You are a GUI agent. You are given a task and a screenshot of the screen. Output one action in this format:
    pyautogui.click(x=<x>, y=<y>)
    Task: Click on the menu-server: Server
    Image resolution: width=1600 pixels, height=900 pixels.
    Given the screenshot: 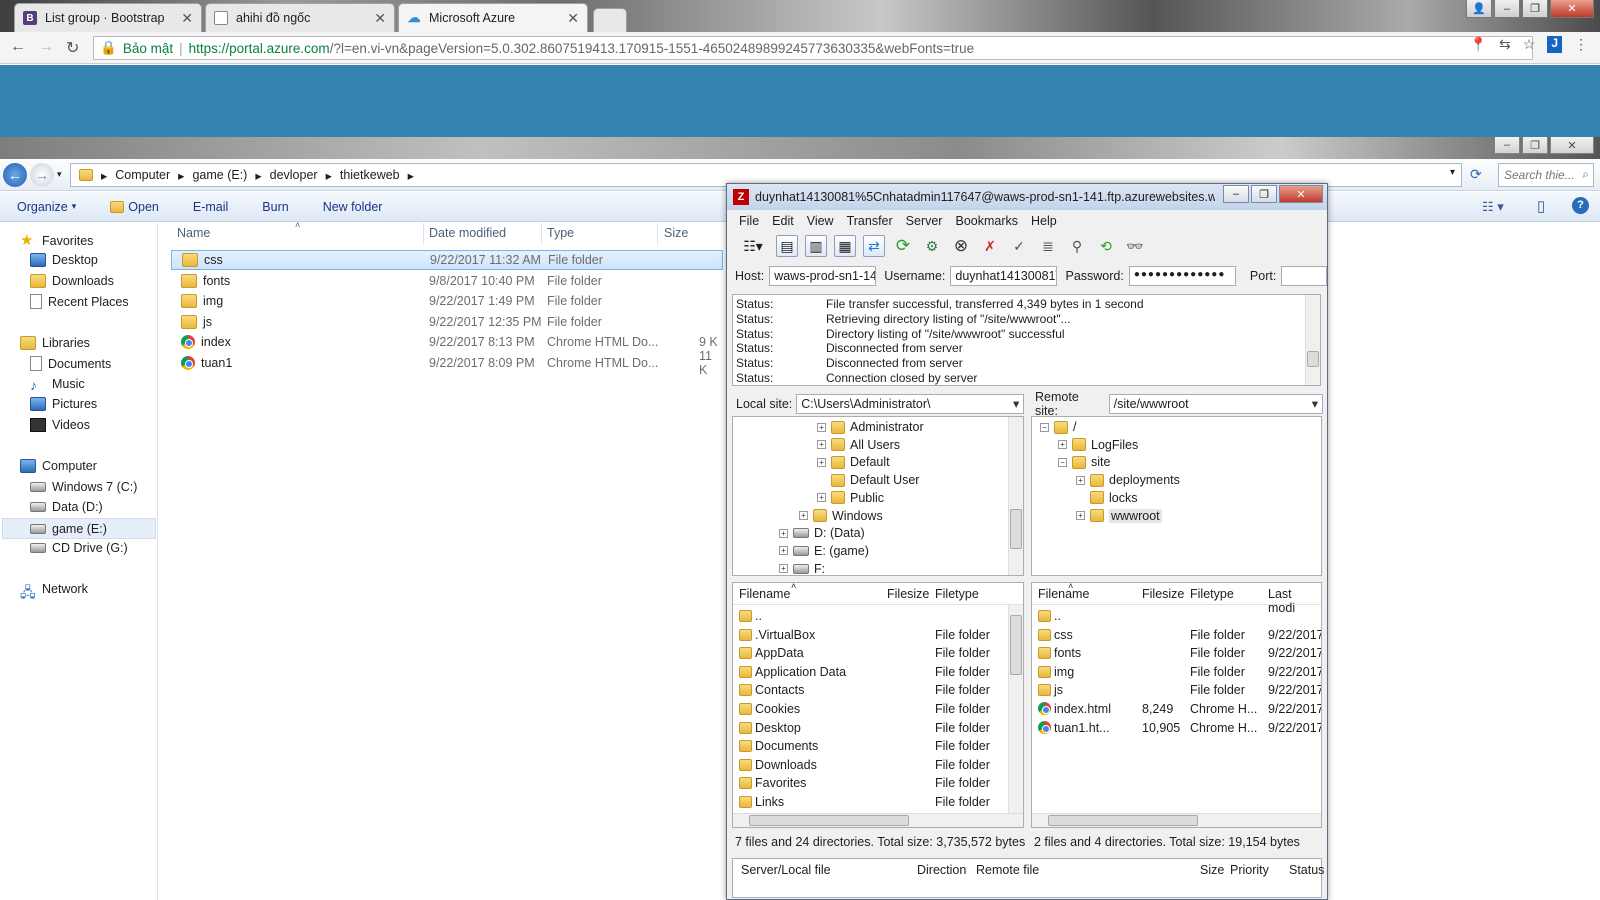 What is the action you would take?
    pyautogui.click(x=924, y=221)
    